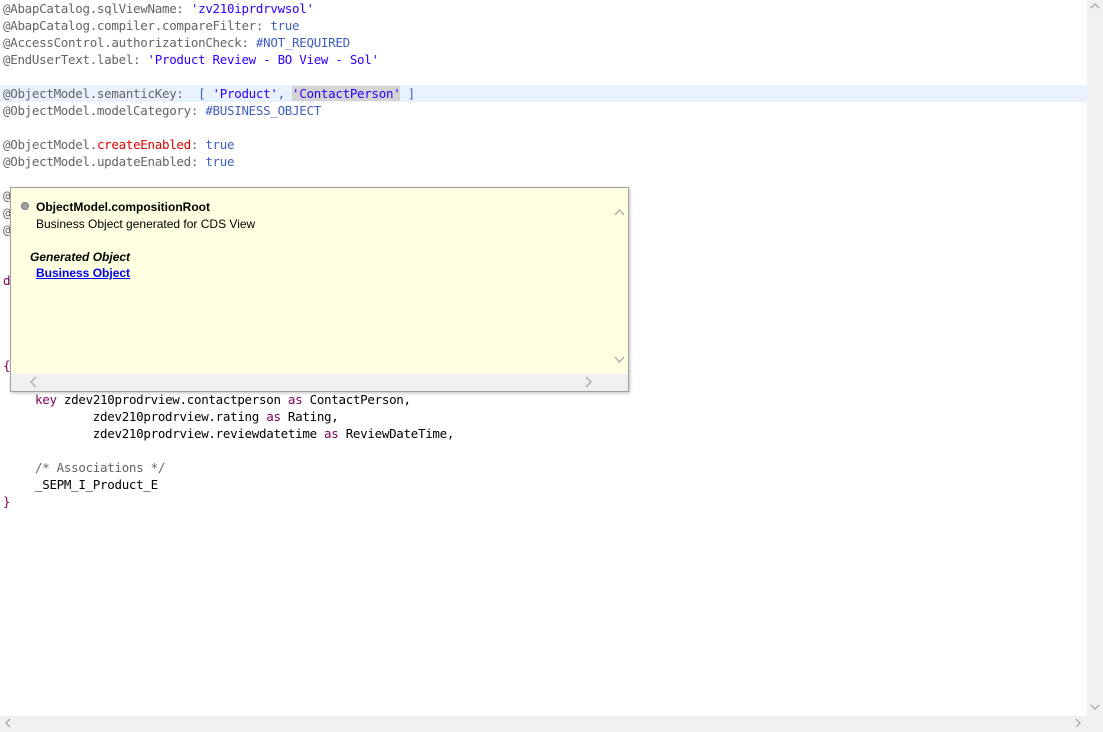  I want to click on annotation-key: updateEnabled, so click(143, 161).